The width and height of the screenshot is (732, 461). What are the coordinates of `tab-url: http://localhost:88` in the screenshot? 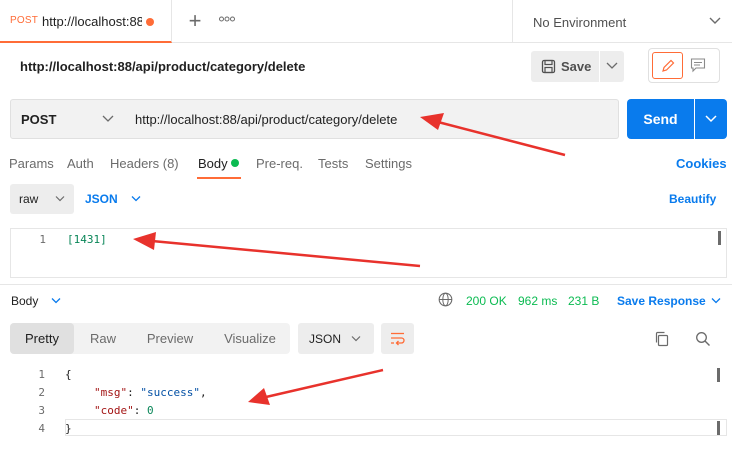 It's located at (92, 21).